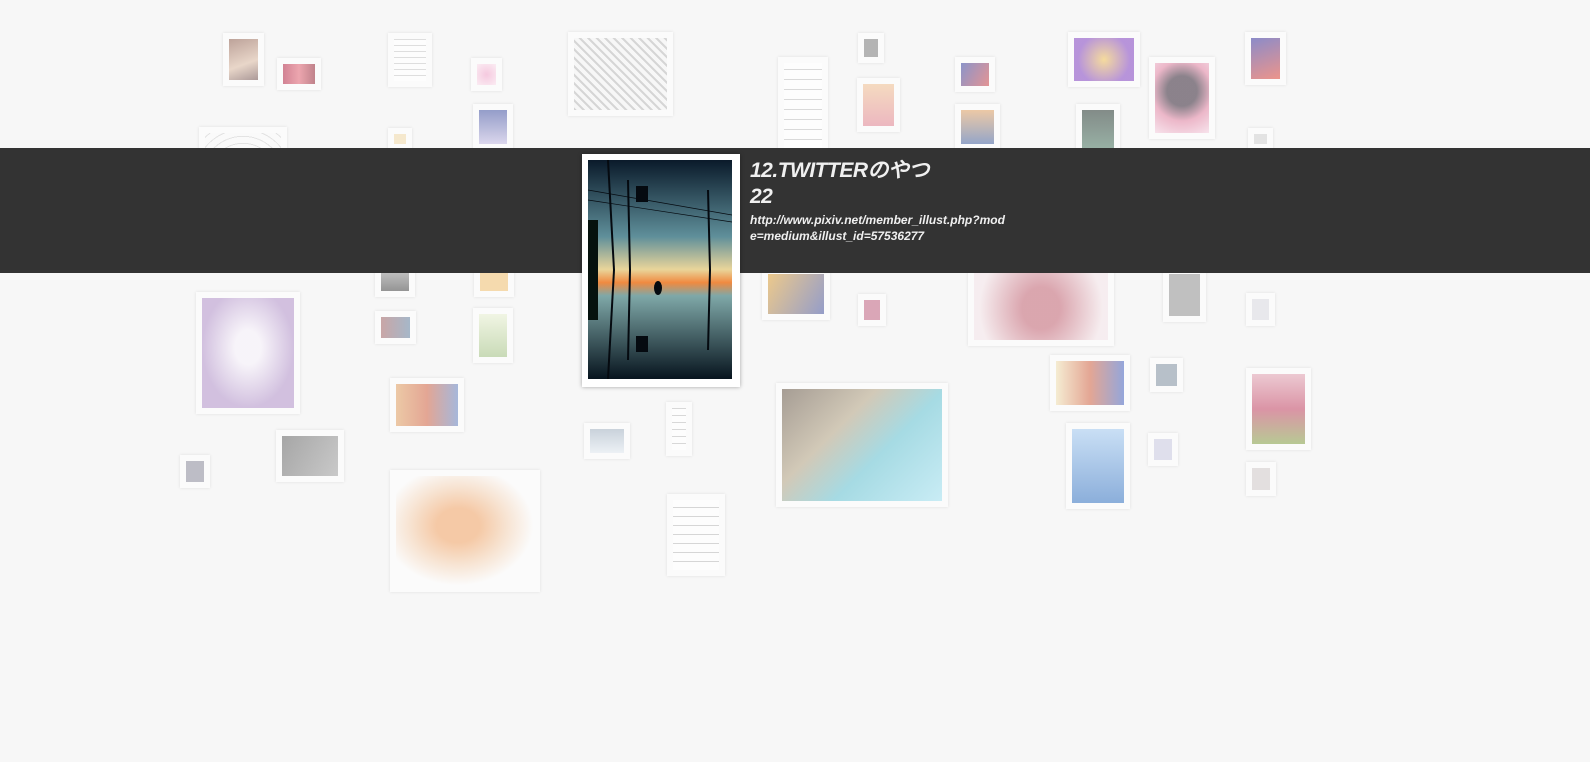 This screenshot has width=1590, height=762. I want to click on selected-artwork, so click(661, 270).